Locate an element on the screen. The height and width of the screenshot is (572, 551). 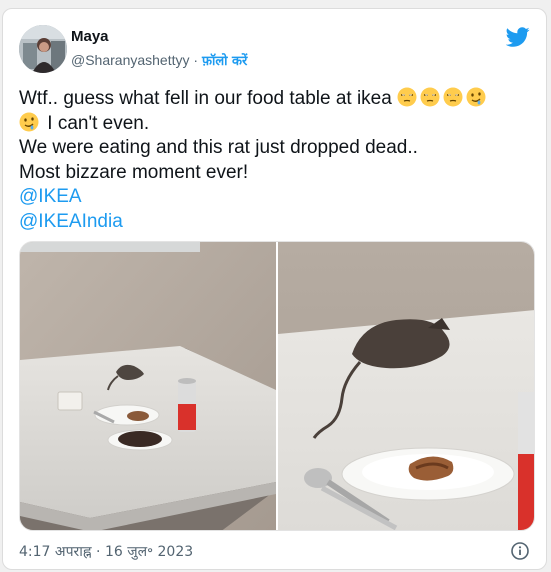
tweet-line-2: I can't even. is located at coordinates (279, 124).